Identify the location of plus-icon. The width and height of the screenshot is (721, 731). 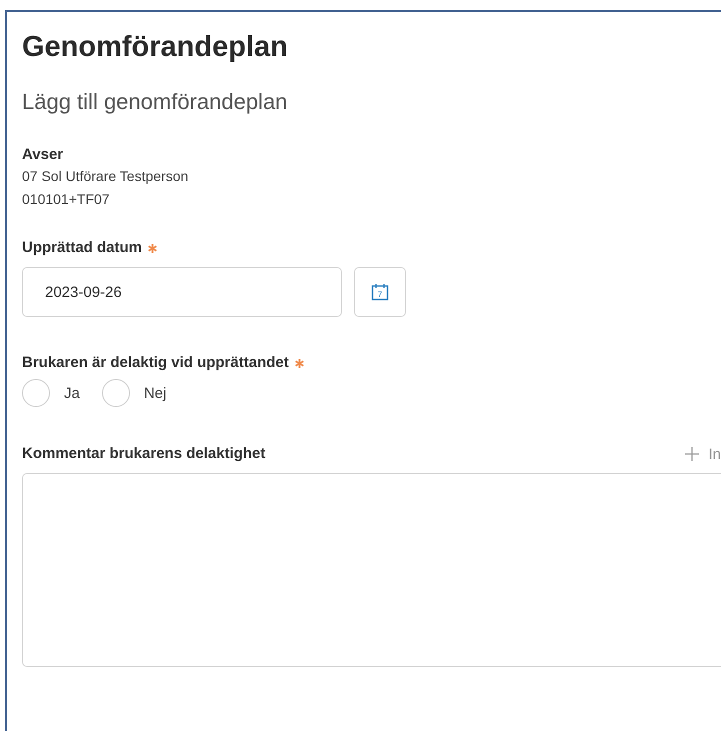
(692, 454).